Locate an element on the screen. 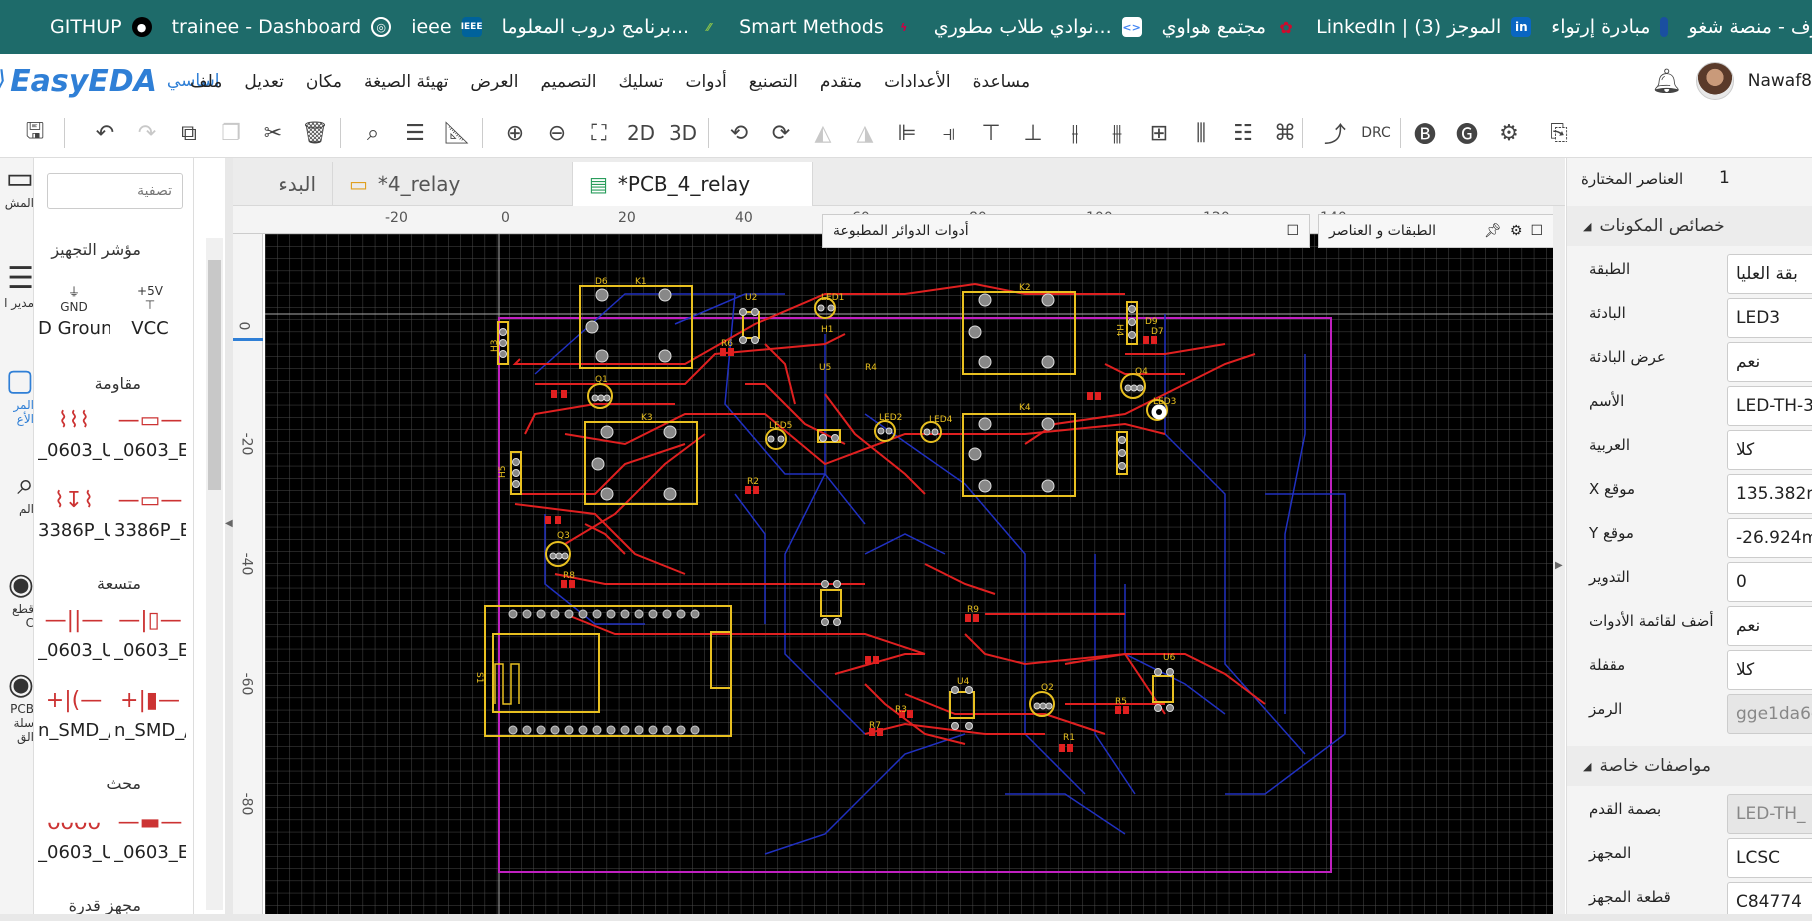 The height and width of the screenshot is (921, 1812). align-left-icon: ⊫ is located at coordinates (907, 133).